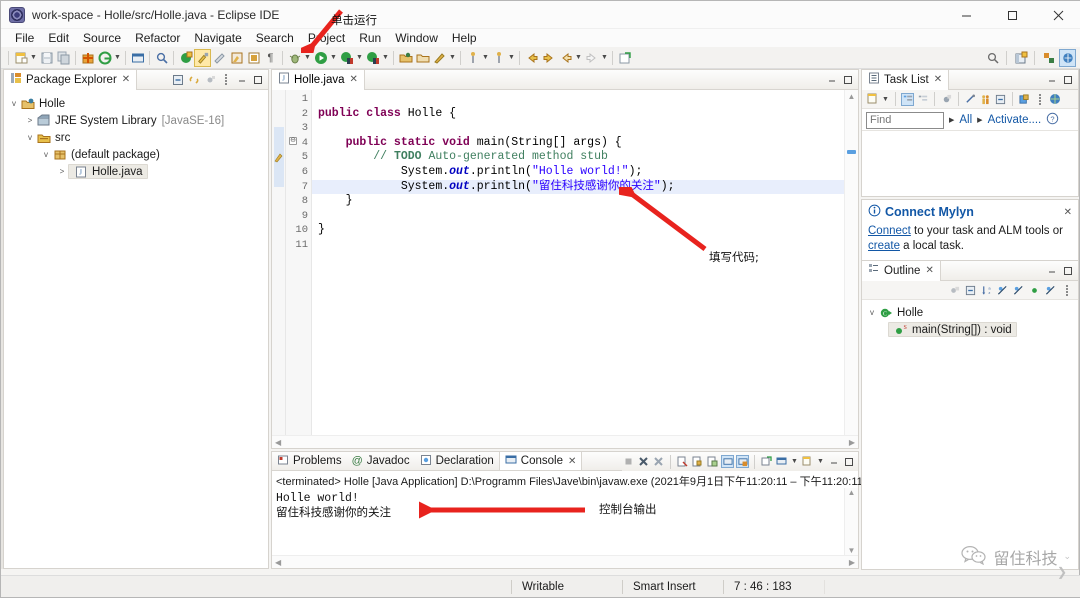 The height and width of the screenshot is (598, 1080). Describe the element at coordinates (217, 38) in the screenshot. I see `menu-navigate: Navigate` at that location.